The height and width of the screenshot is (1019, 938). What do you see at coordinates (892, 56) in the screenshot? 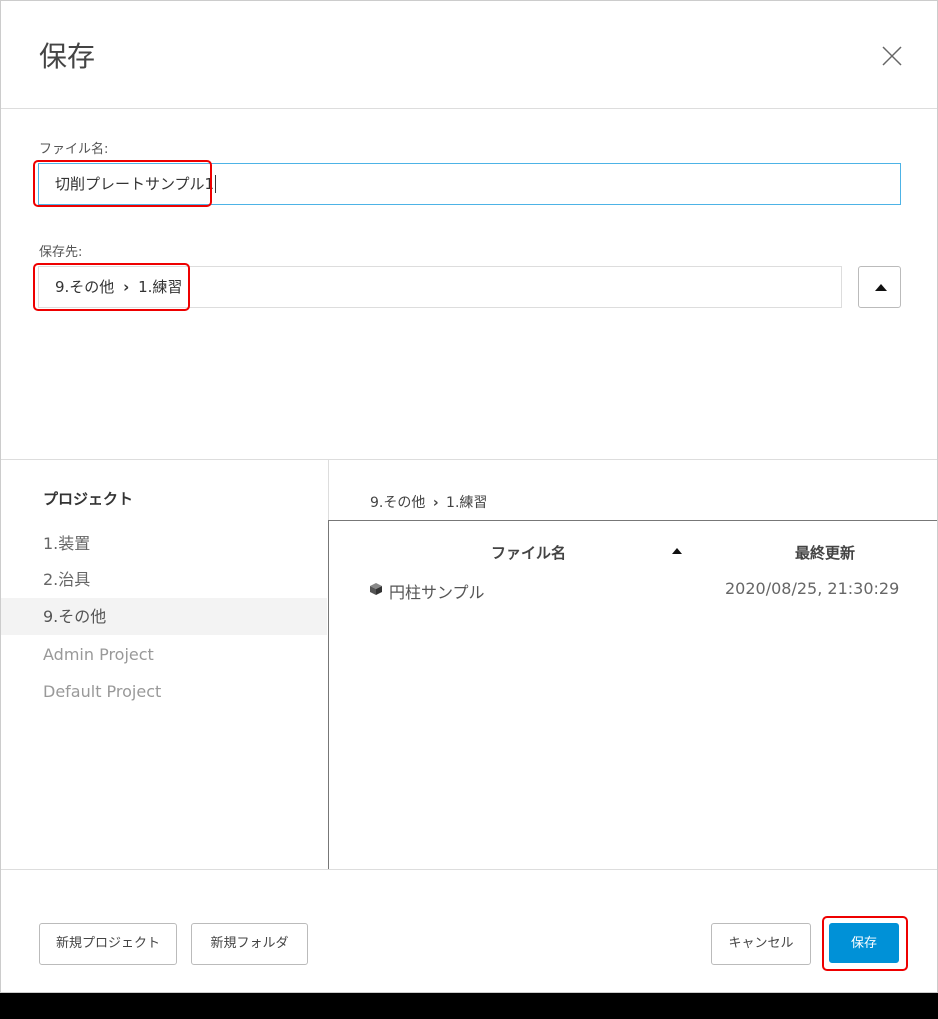
I see `close-icon` at bounding box center [892, 56].